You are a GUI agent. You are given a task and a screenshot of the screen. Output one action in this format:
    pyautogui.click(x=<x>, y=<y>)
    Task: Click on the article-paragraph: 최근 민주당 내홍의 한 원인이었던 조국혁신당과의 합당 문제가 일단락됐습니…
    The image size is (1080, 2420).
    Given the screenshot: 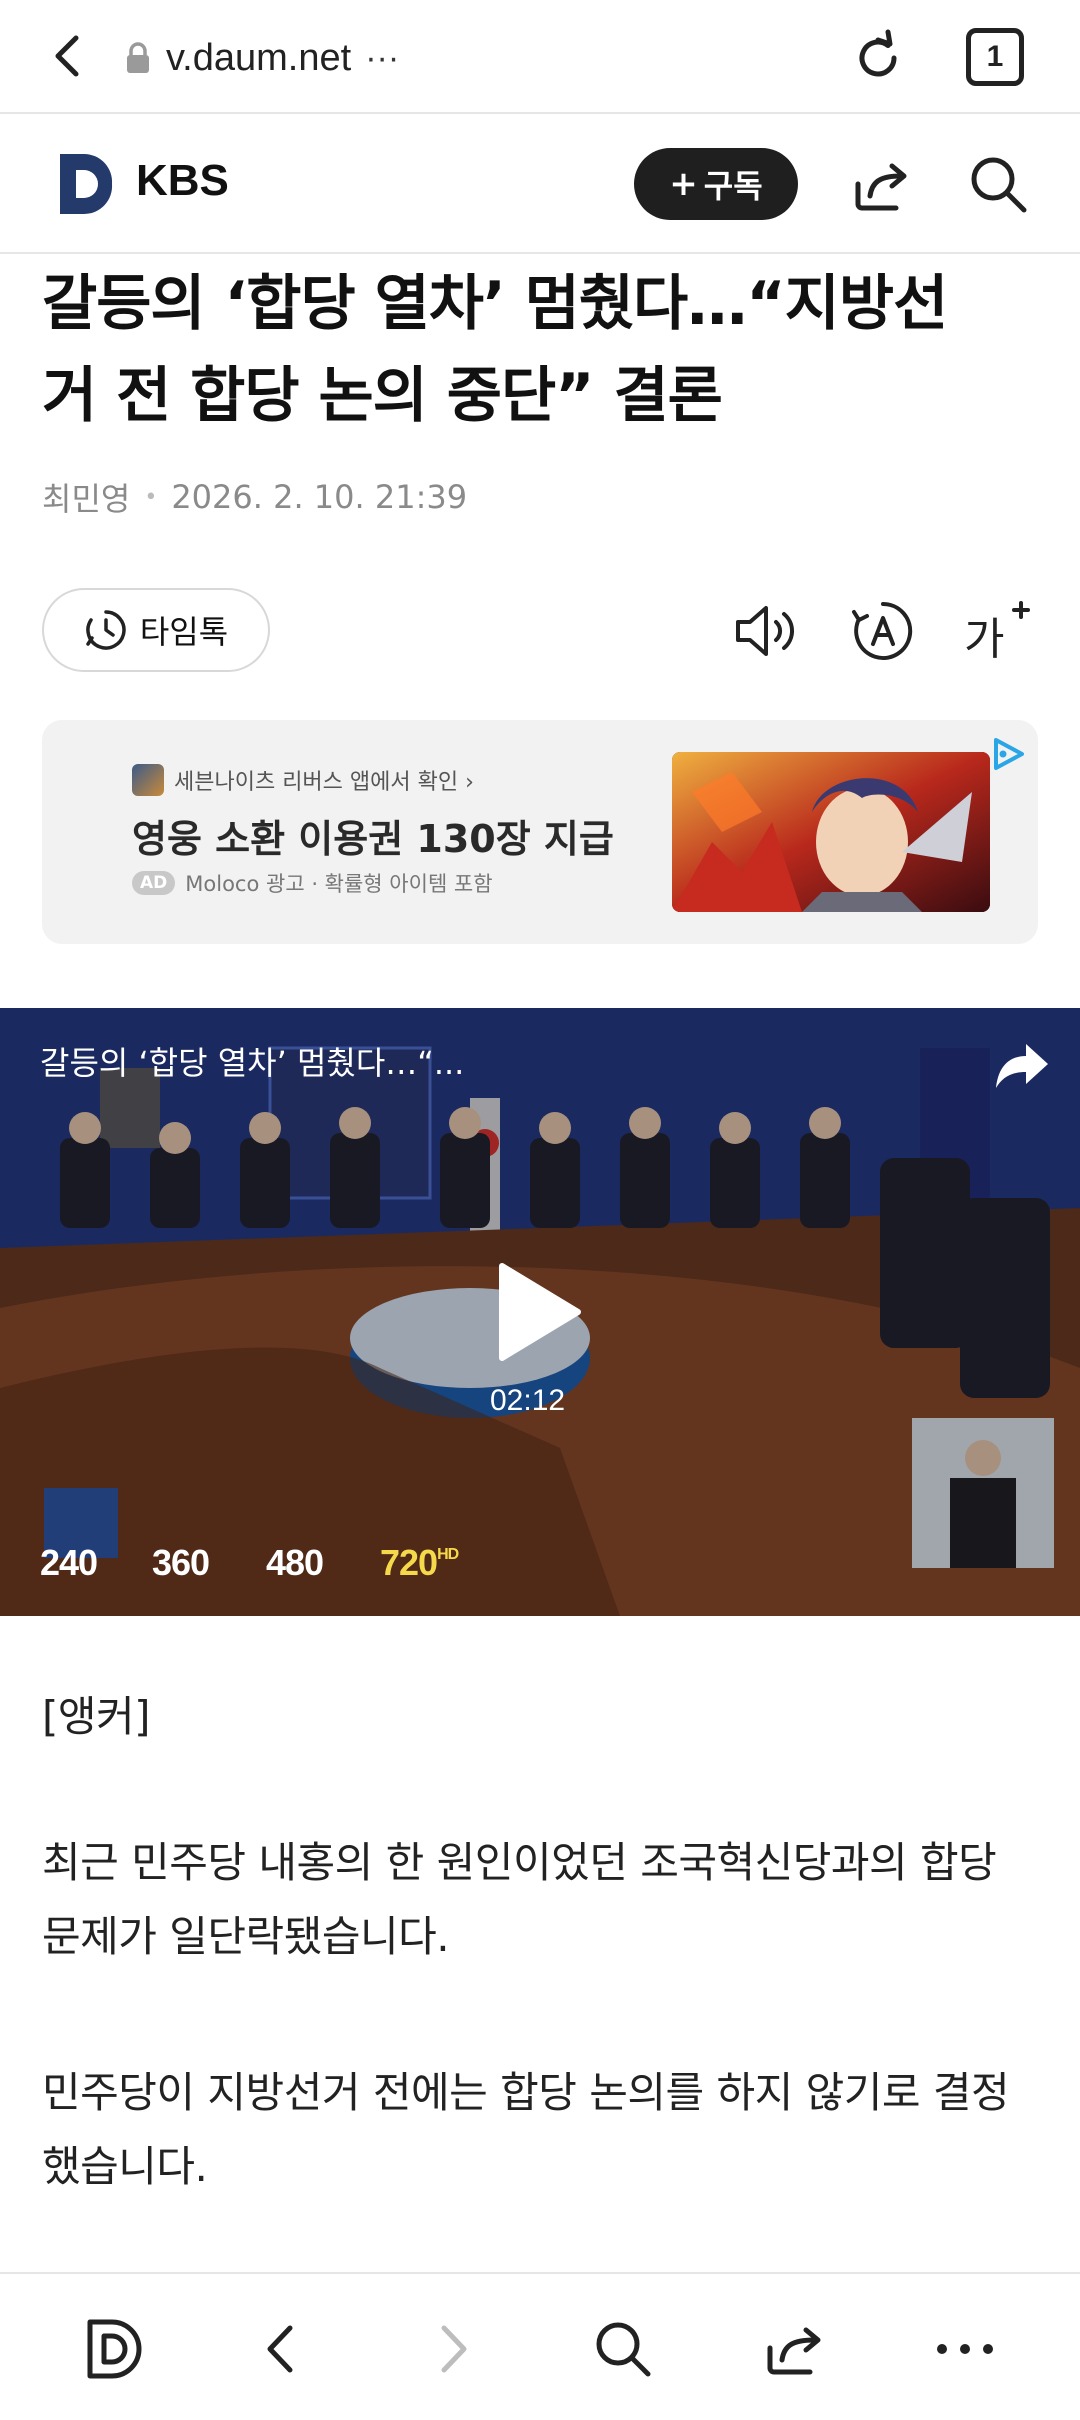 What is the action you would take?
    pyautogui.click(x=519, y=1899)
    